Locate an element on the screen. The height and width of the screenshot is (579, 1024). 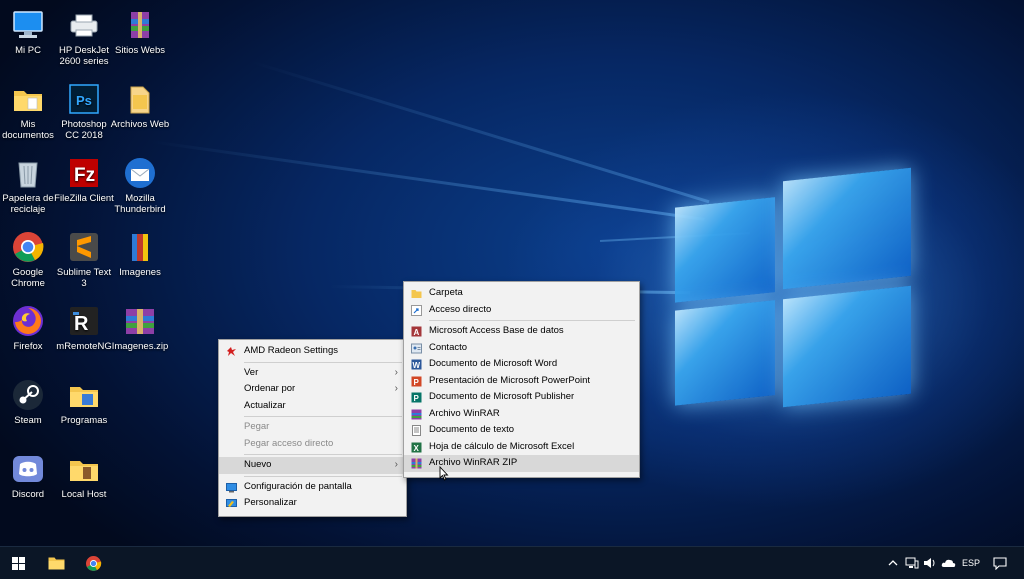
desktop-icon-label: Steam is located at coordinates (28, 420).